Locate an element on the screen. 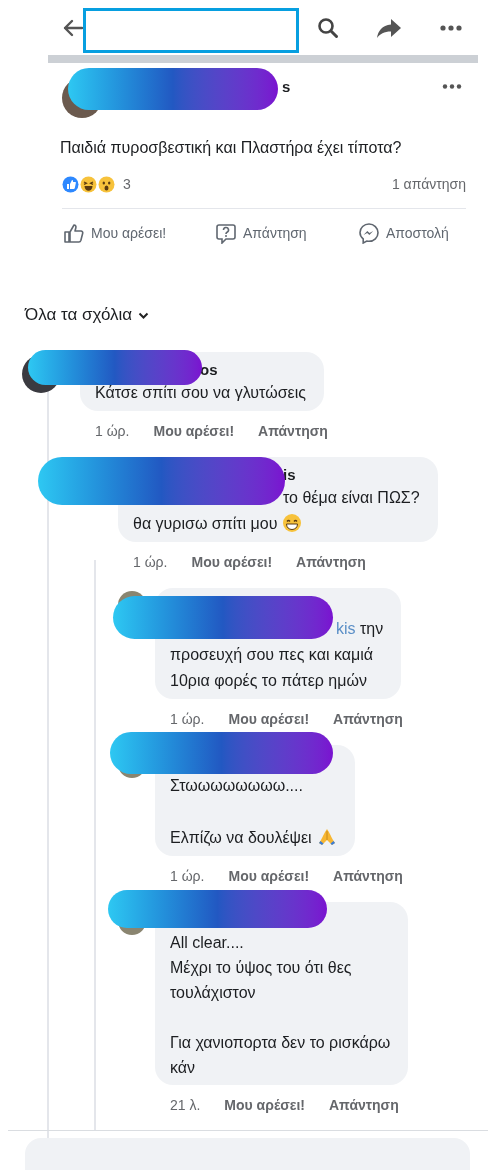 Image resolution: width=500 pixels, height=1170 pixels. comment-filter: Όλα τα σχόλια is located at coordinates (87, 315).